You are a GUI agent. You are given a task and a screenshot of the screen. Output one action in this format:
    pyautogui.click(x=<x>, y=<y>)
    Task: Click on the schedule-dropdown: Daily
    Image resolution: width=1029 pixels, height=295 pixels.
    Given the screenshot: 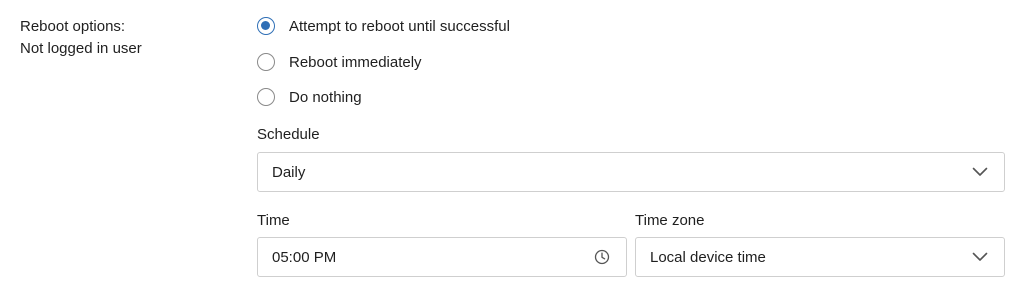 What is the action you would take?
    pyautogui.click(x=631, y=172)
    